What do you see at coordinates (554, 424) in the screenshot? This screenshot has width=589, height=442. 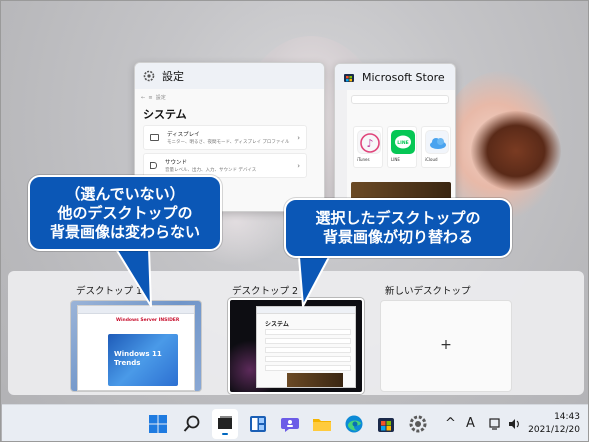 I see `taskbar-clock: 14:43 2021/12/20` at bounding box center [554, 424].